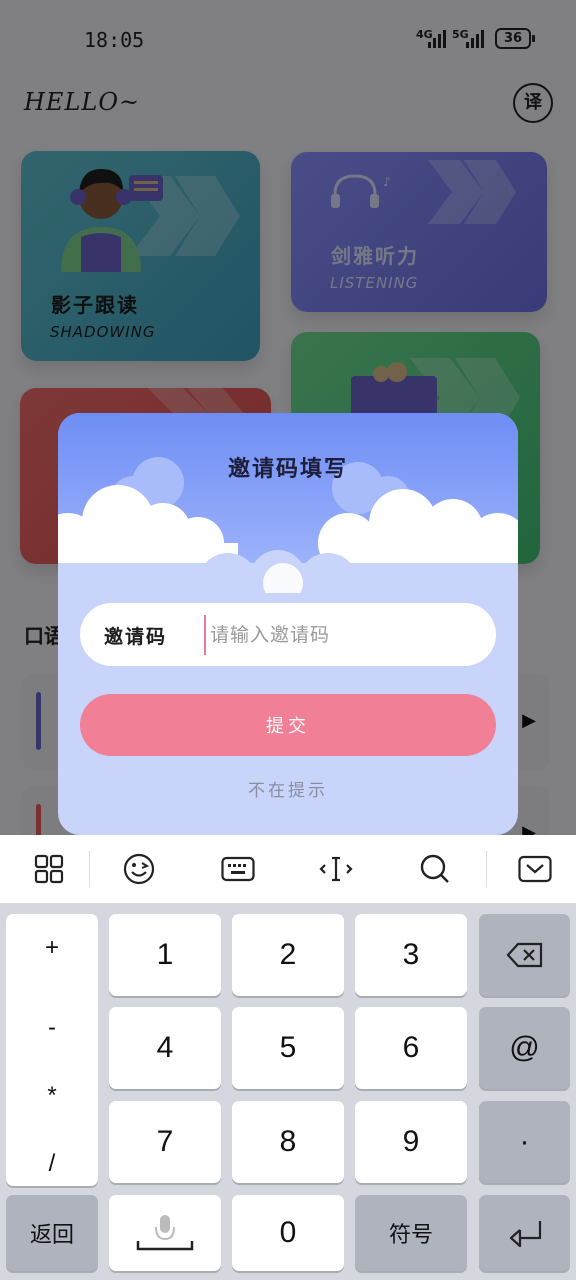 Image resolution: width=576 pixels, height=1280 pixels. What do you see at coordinates (288, 788) in the screenshot?
I see `dont-show-again-link: 不在提示` at bounding box center [288, 788].